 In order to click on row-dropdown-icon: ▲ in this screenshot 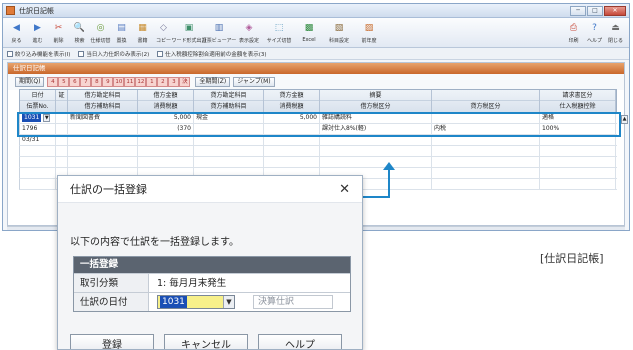, I will do `click(624, 119)`.